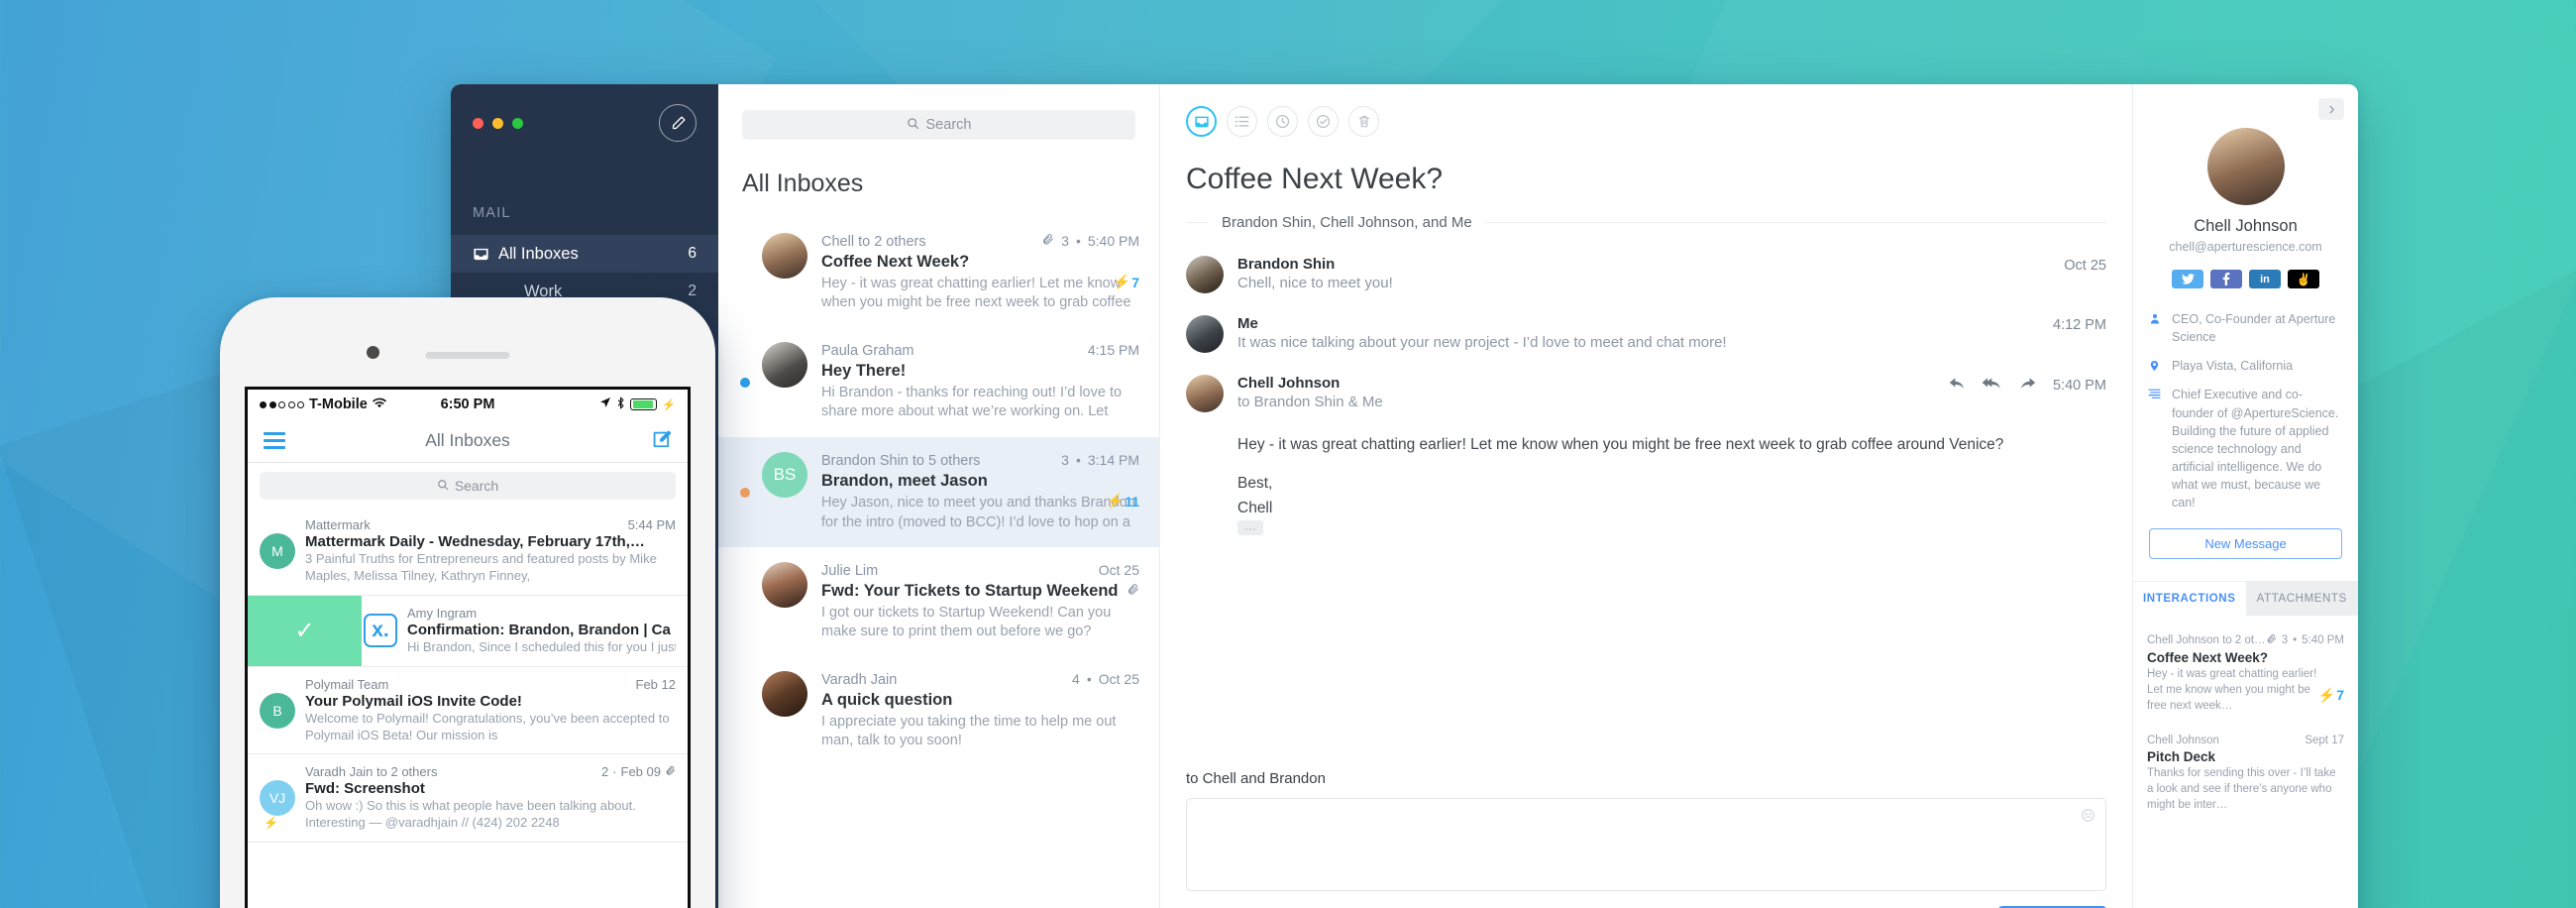  What do you see at coordinates (381, 631) in the screenshot?
I see `avatar: x.` at bounding box center [381, 631].